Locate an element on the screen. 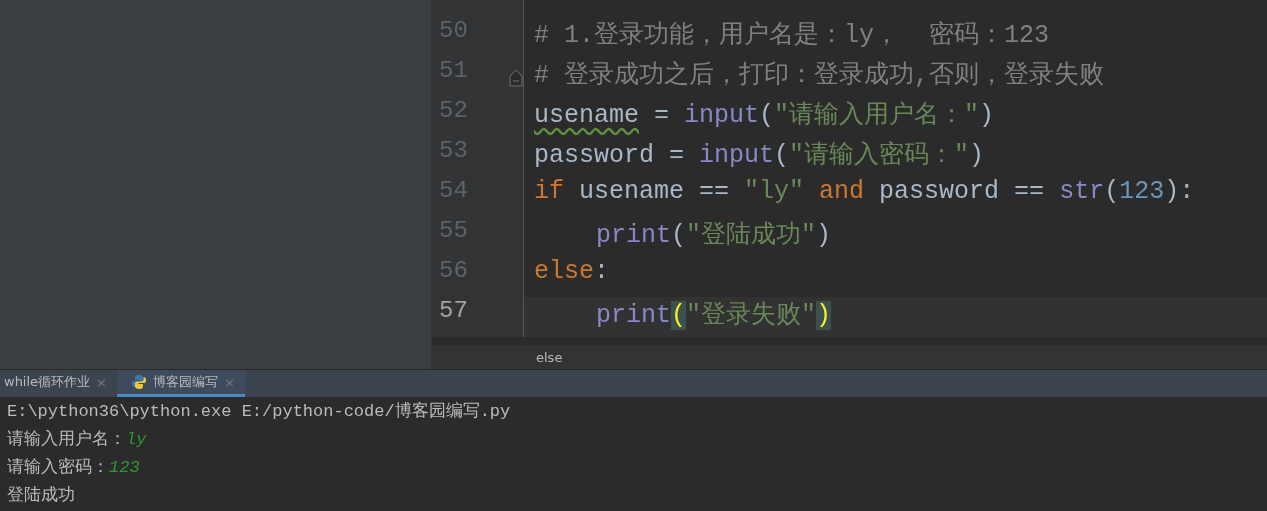  code-token: password = is located at coordinates (610, 155).